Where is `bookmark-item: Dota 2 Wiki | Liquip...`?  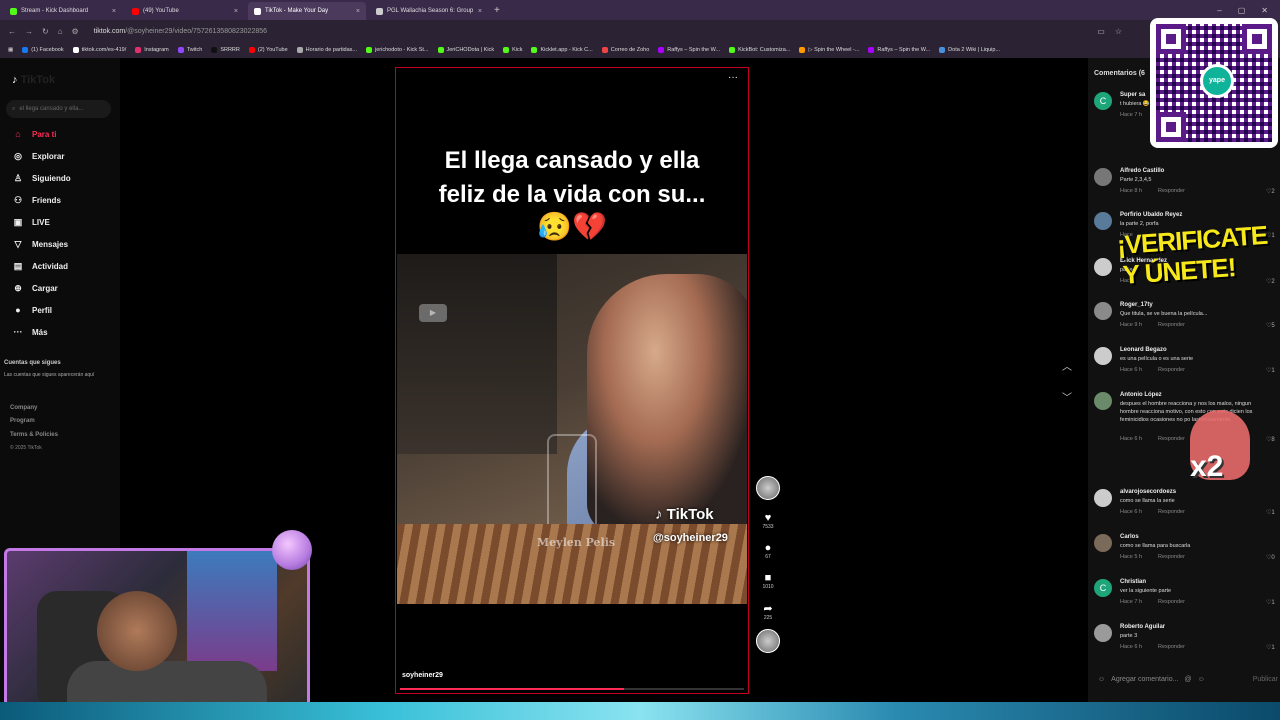 bookmark-item: Dota 2 Wiki | Liquip... is located at coordinates (969, 50).